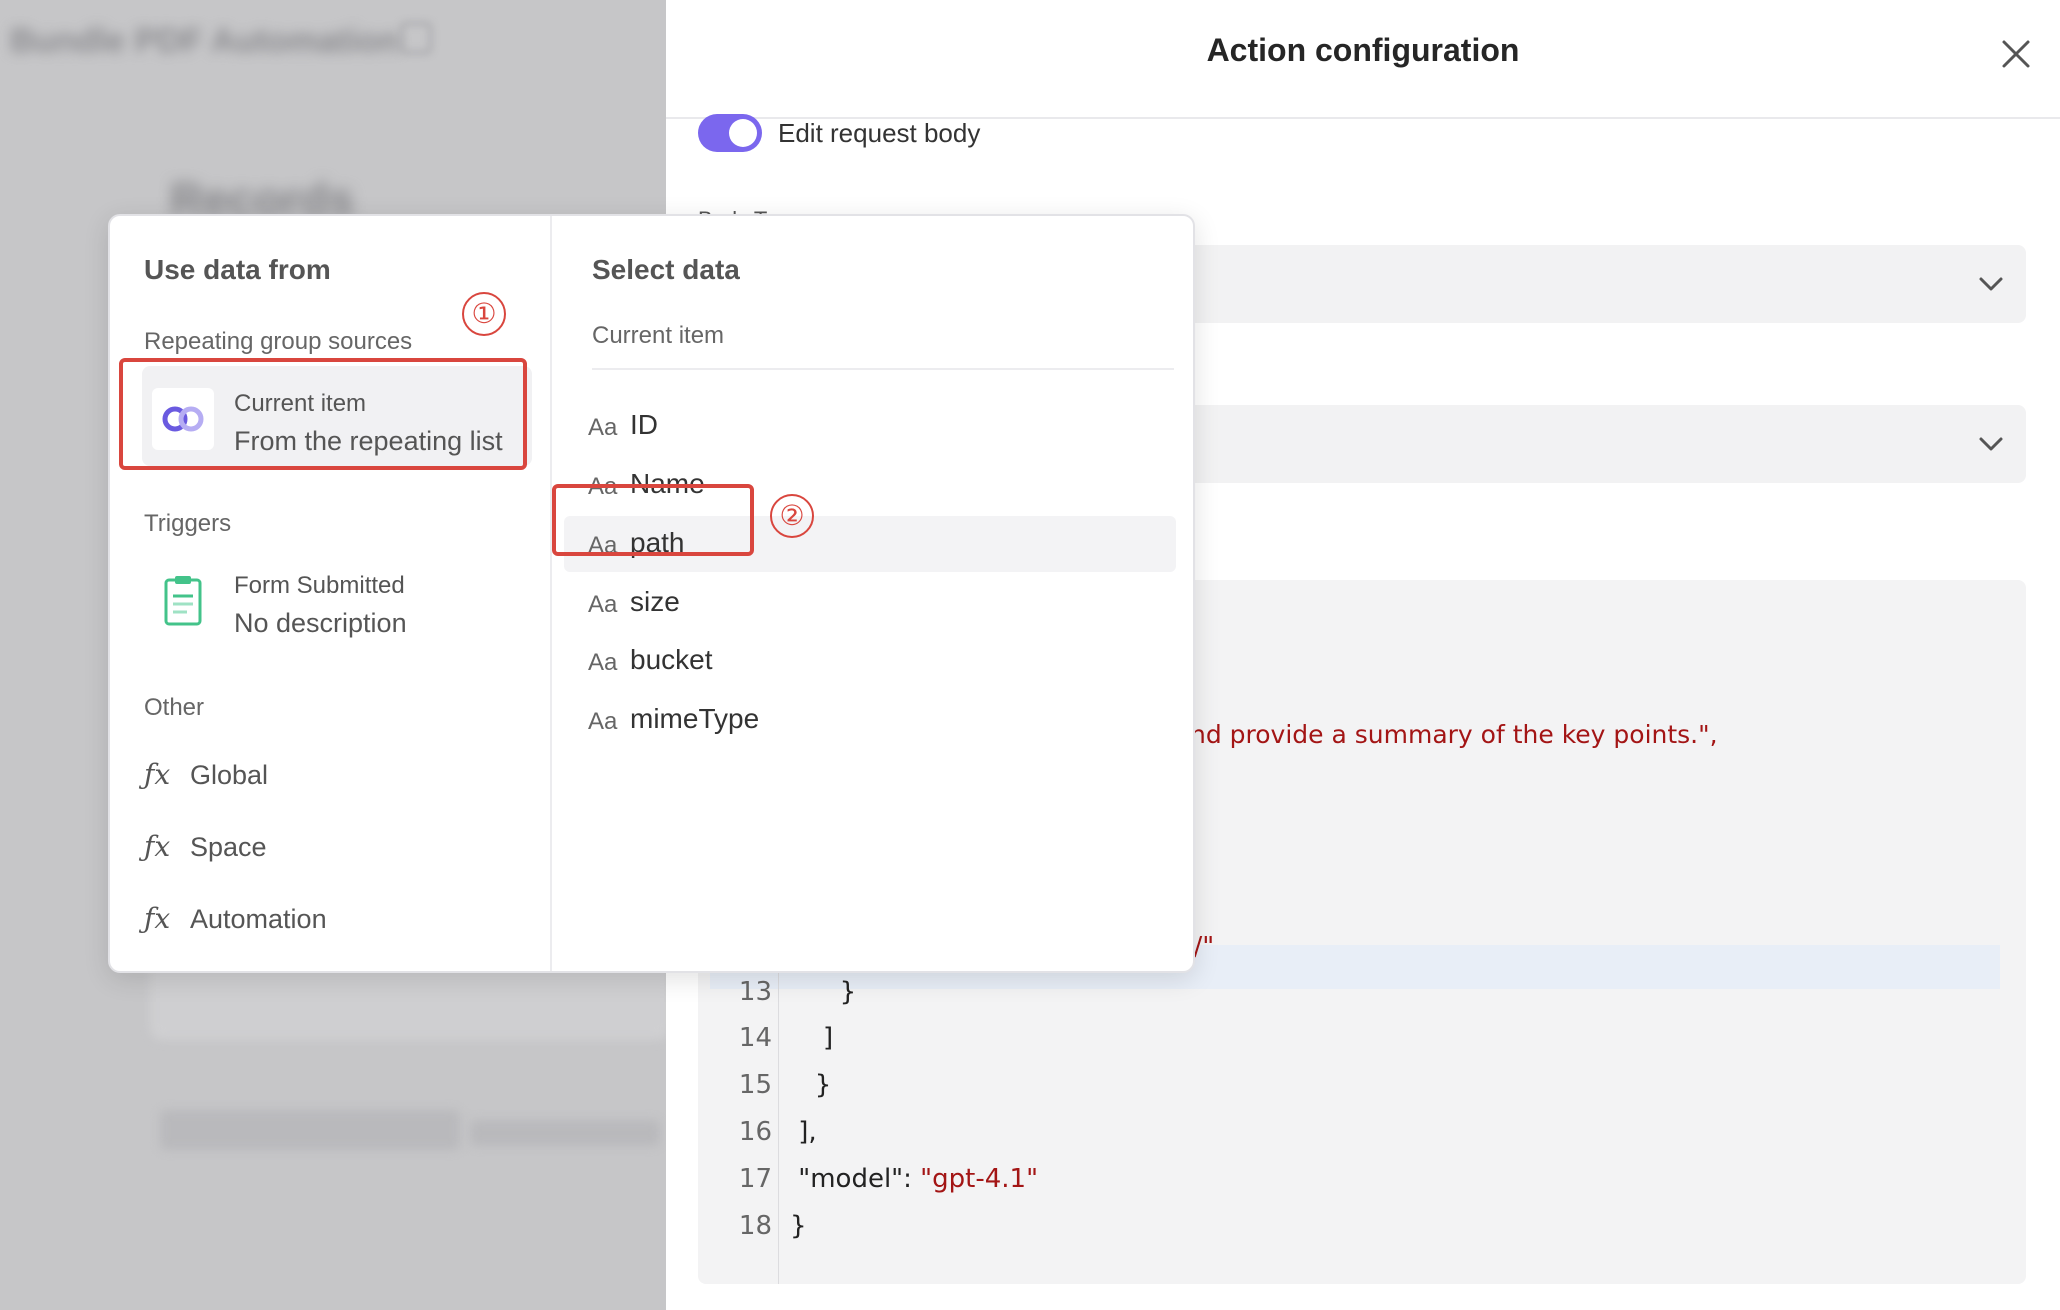 The width and height of the screenshot is (2060, 1310). I want to click on use-data-from-title: Use data from, so click(237, 269).